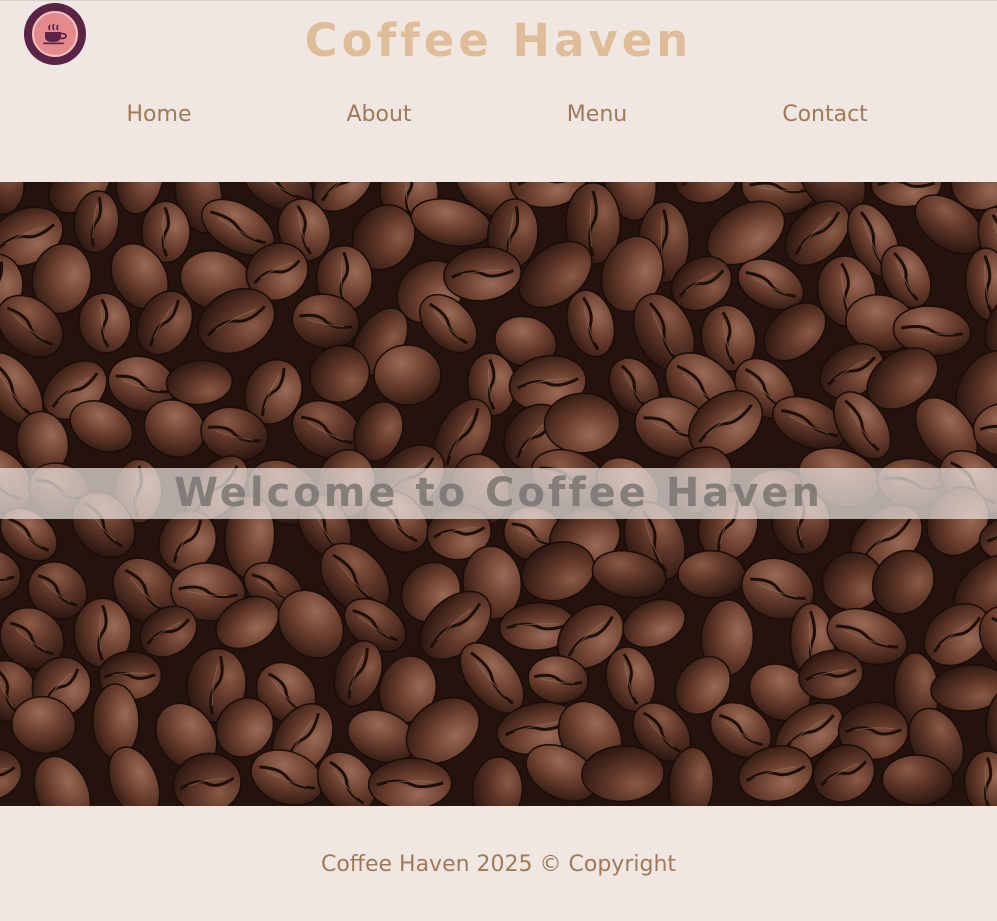 The width and height of the screenshot is (997, 921). I want to click on nav-link-home: Home, so click(159, 115).